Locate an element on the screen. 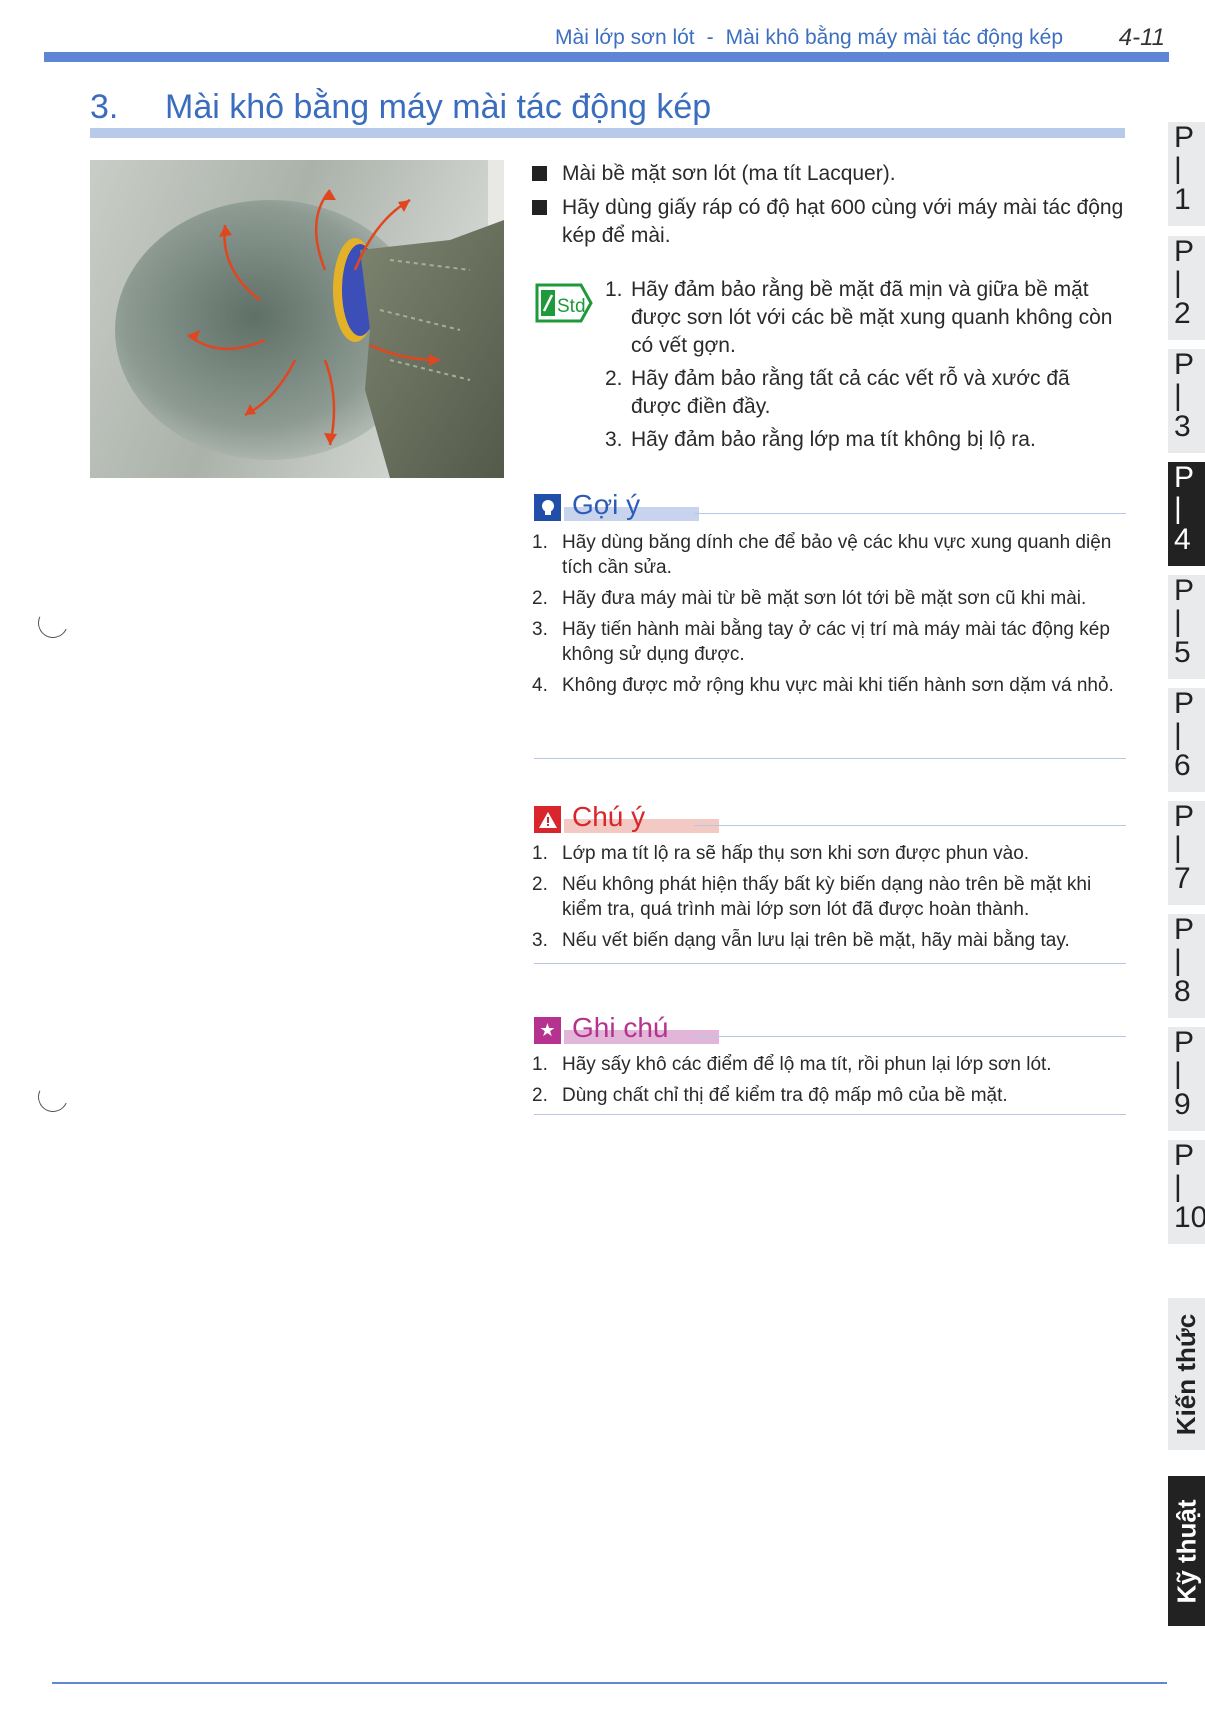 The height and width of the screenshot is (1718, 1205). breadcrumb-left: Mài lớp sơn lót is located at coordinates (625, 37).